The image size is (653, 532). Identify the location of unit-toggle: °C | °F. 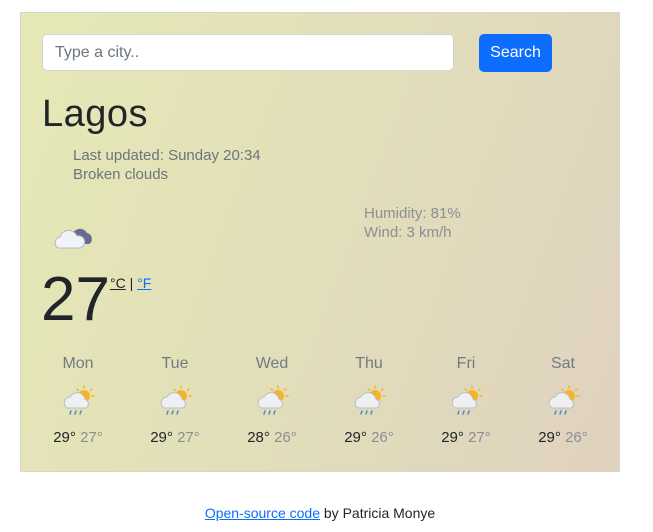
(130, 283).